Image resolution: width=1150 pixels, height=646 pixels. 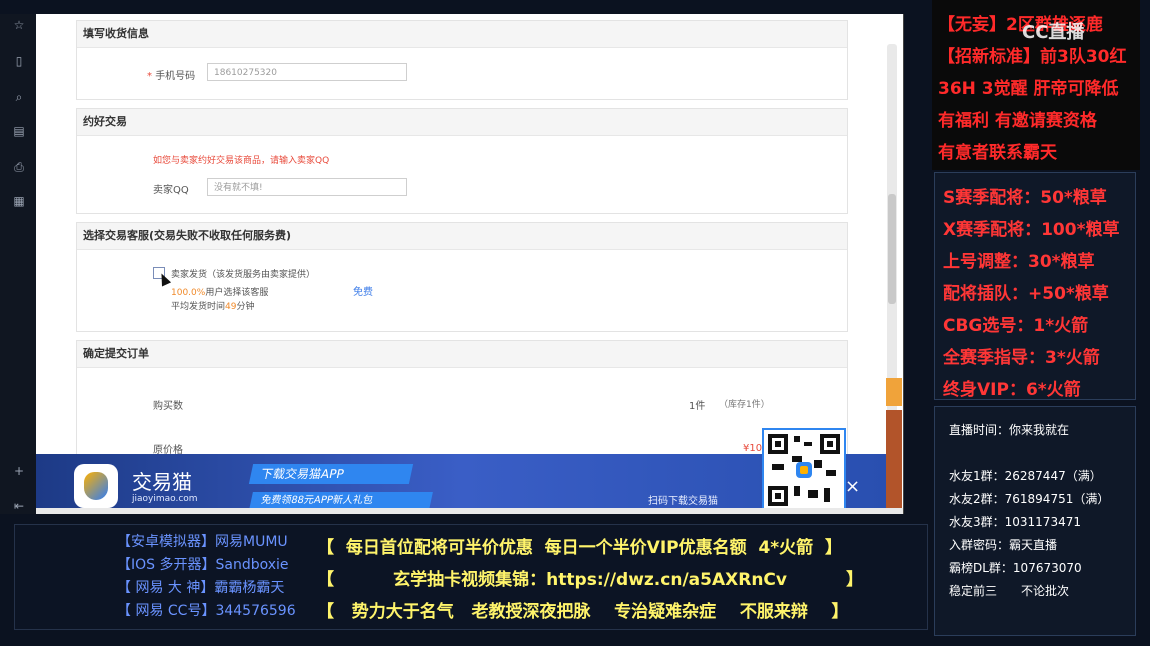 What do you see at coordinates (462, 60) in the screenshot?
I see `shipping-panel: 填写收货信息 * 手机号码 18610275320` at bounding box center [462, 60].